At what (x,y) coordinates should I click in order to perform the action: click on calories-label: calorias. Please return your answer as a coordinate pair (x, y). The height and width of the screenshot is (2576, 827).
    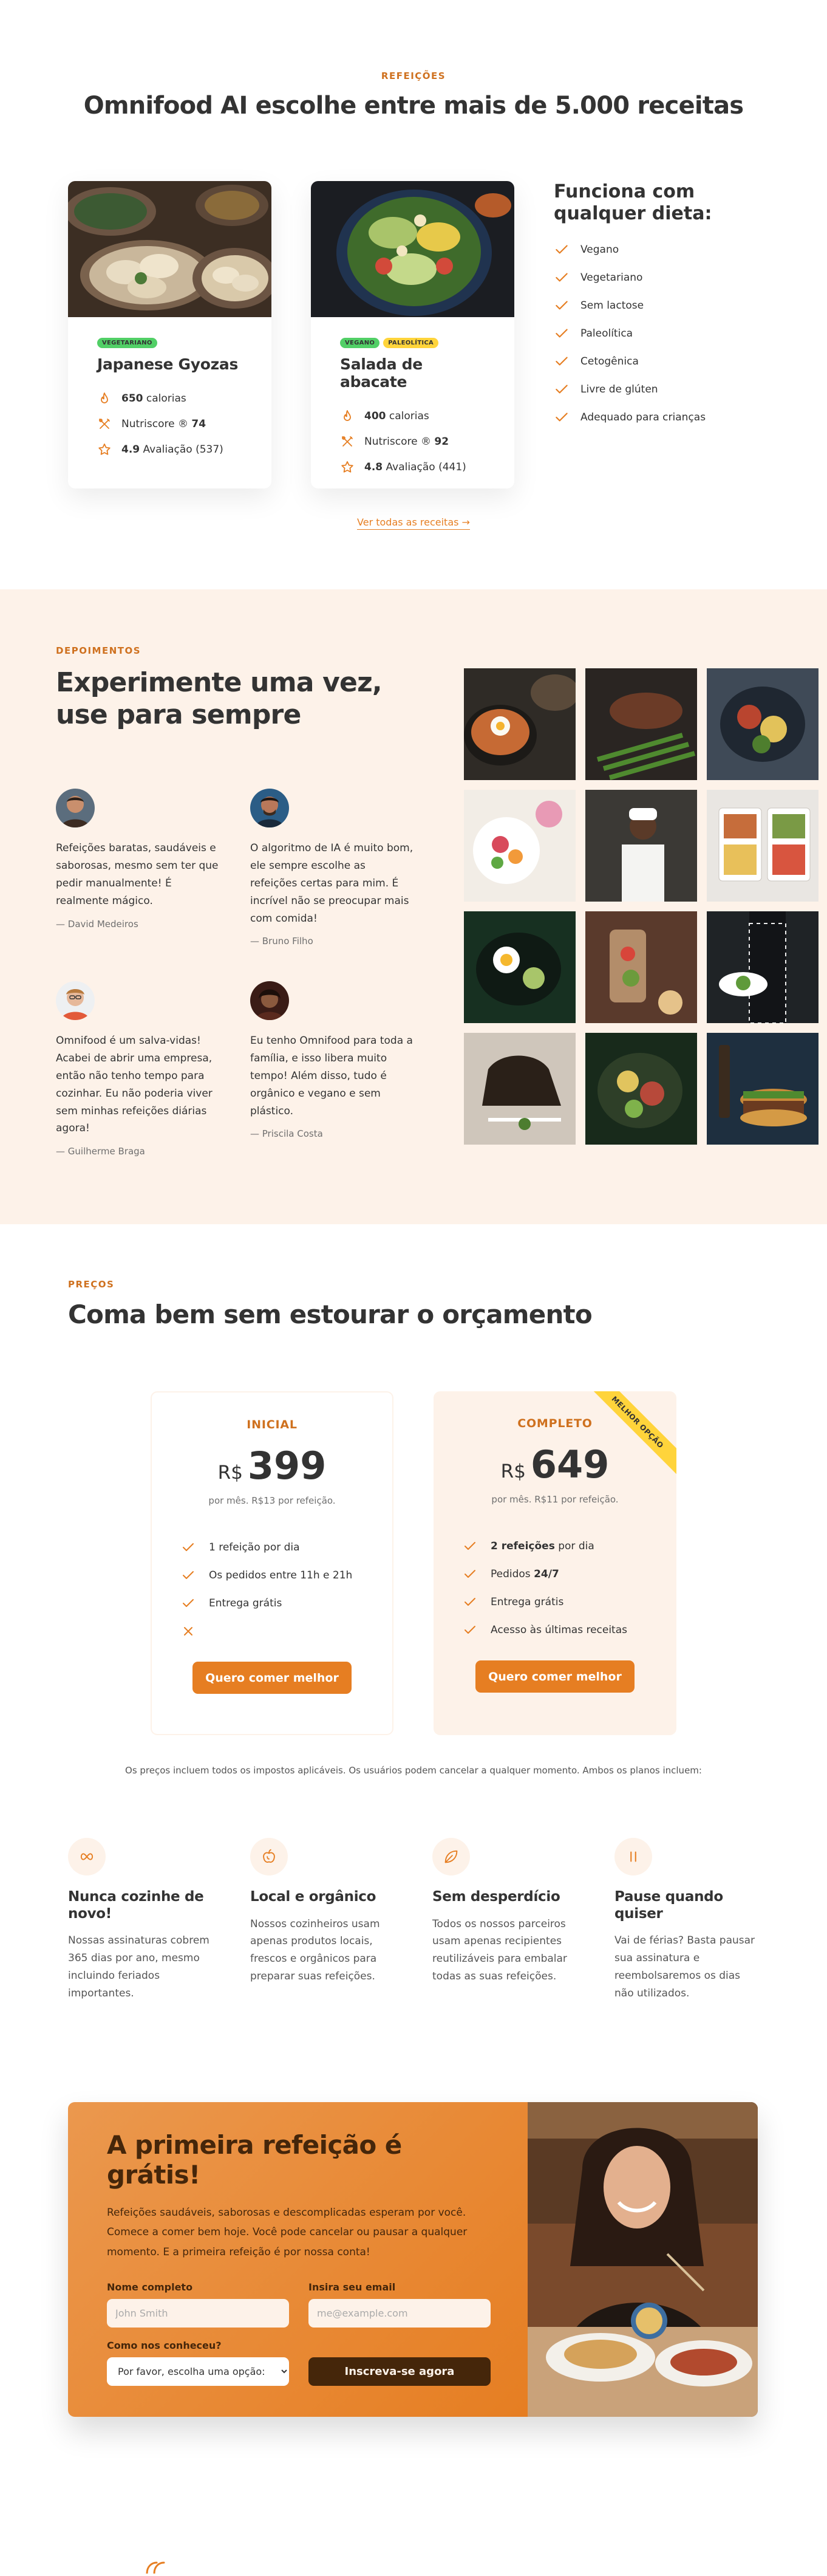
    Looking at the image, I should click on (166, 399).